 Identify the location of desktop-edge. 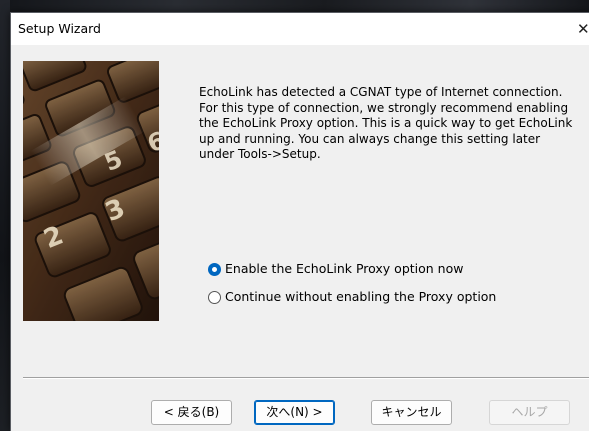
(5, 215).